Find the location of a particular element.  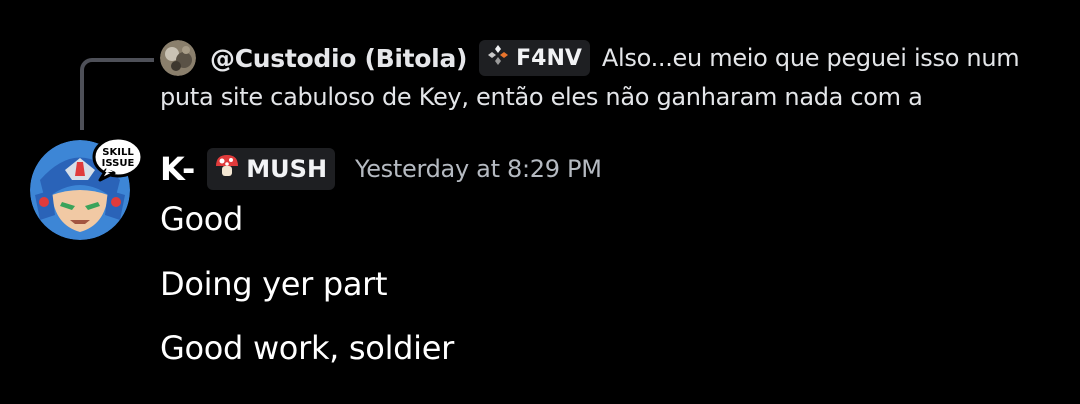

message-line-2: Doing yer part is located at coordinates (274, 284).